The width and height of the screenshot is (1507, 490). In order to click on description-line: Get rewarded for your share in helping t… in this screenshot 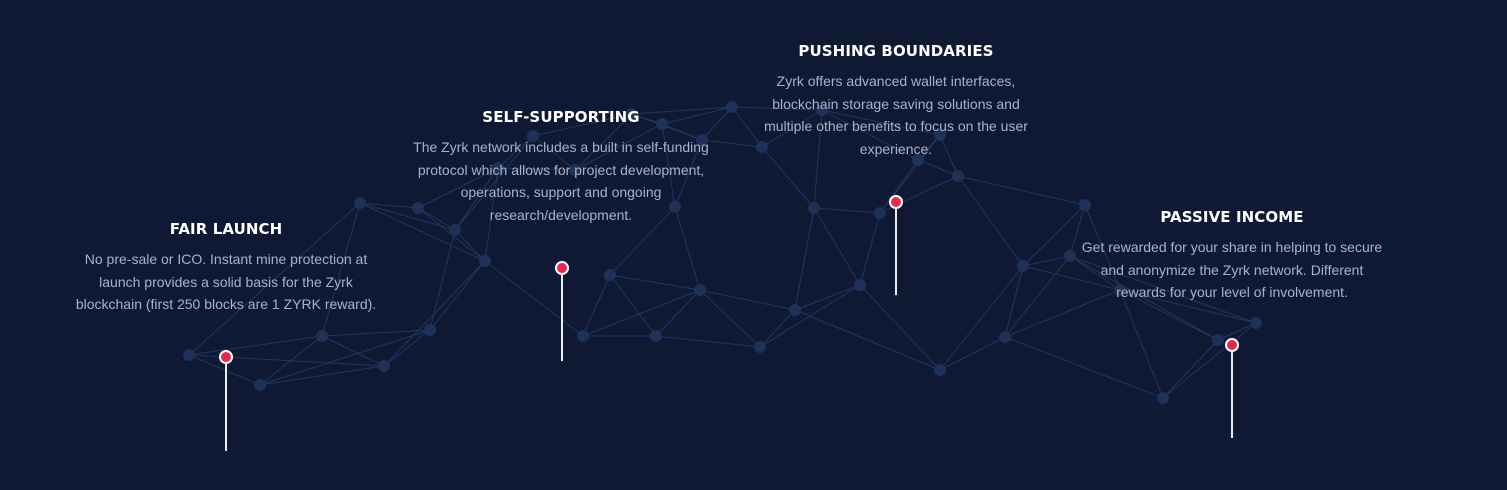, I will do `click(1232, 247)`.